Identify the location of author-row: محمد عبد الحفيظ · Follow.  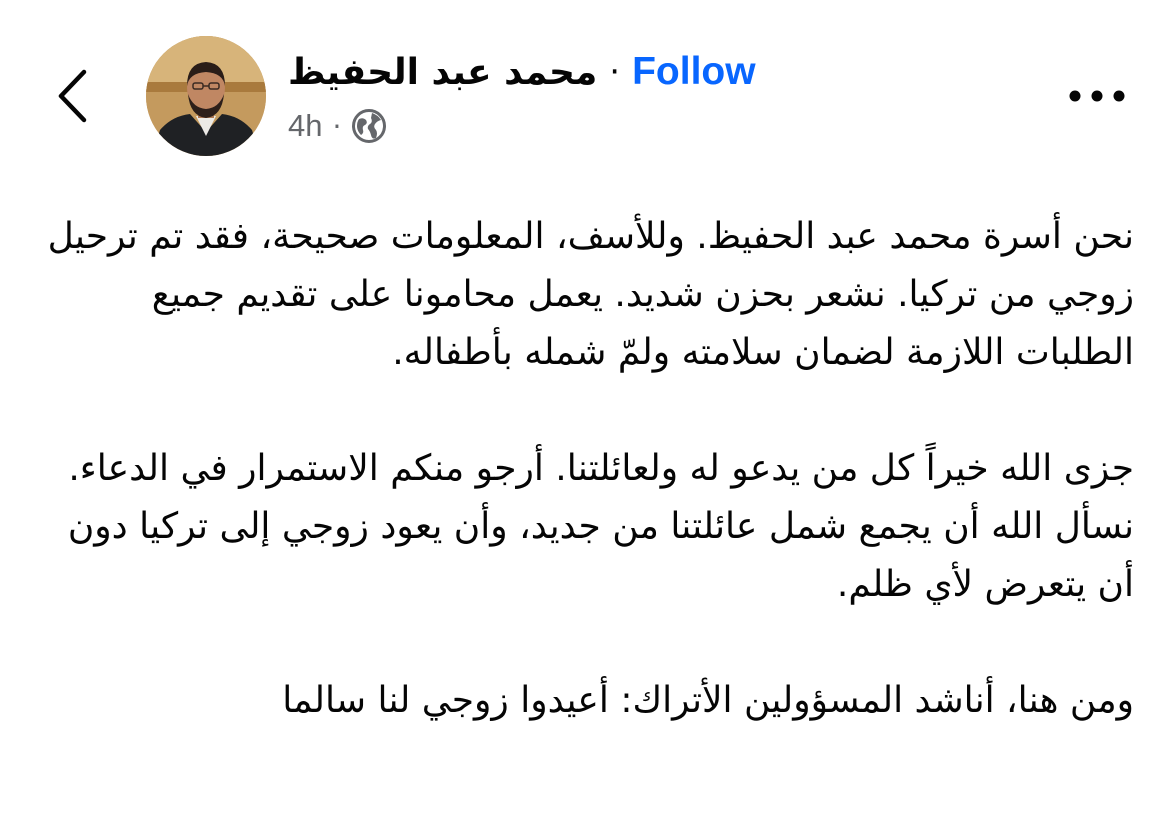
(522, 72).